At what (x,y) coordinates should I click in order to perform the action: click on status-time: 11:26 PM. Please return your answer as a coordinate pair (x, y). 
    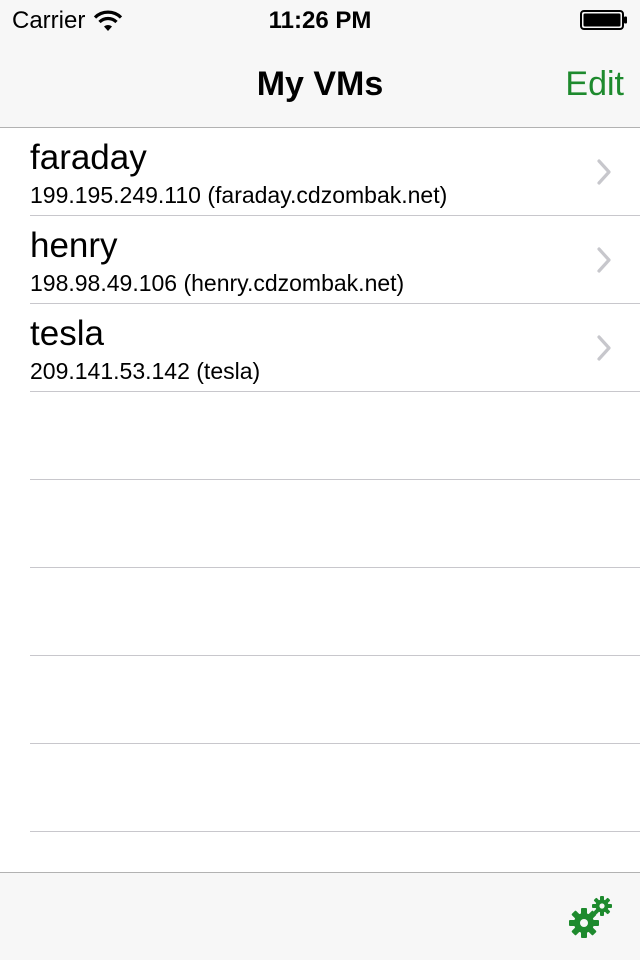
    Looking at the image, I should click on (320, 20).